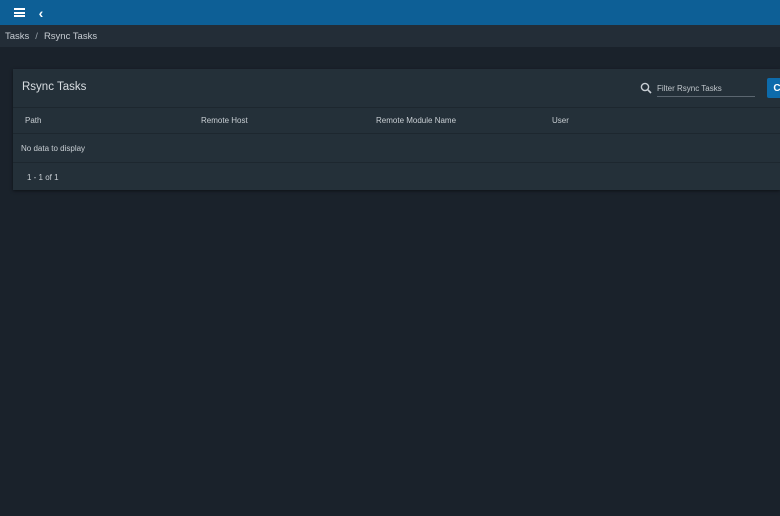  I want to click on top-toolbar: ‹, so click(390, 12).